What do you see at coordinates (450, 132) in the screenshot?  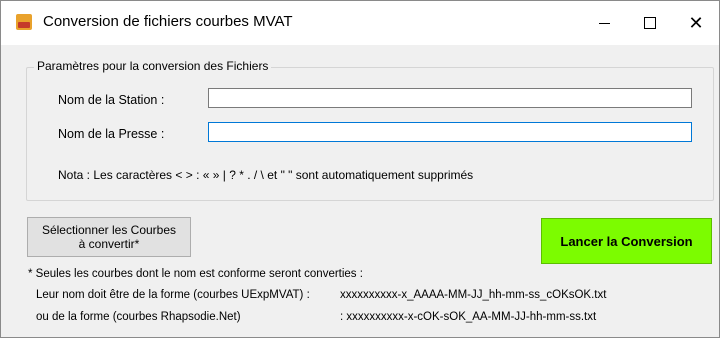 I see `presse-name-input` at bounding box center [450, 132].